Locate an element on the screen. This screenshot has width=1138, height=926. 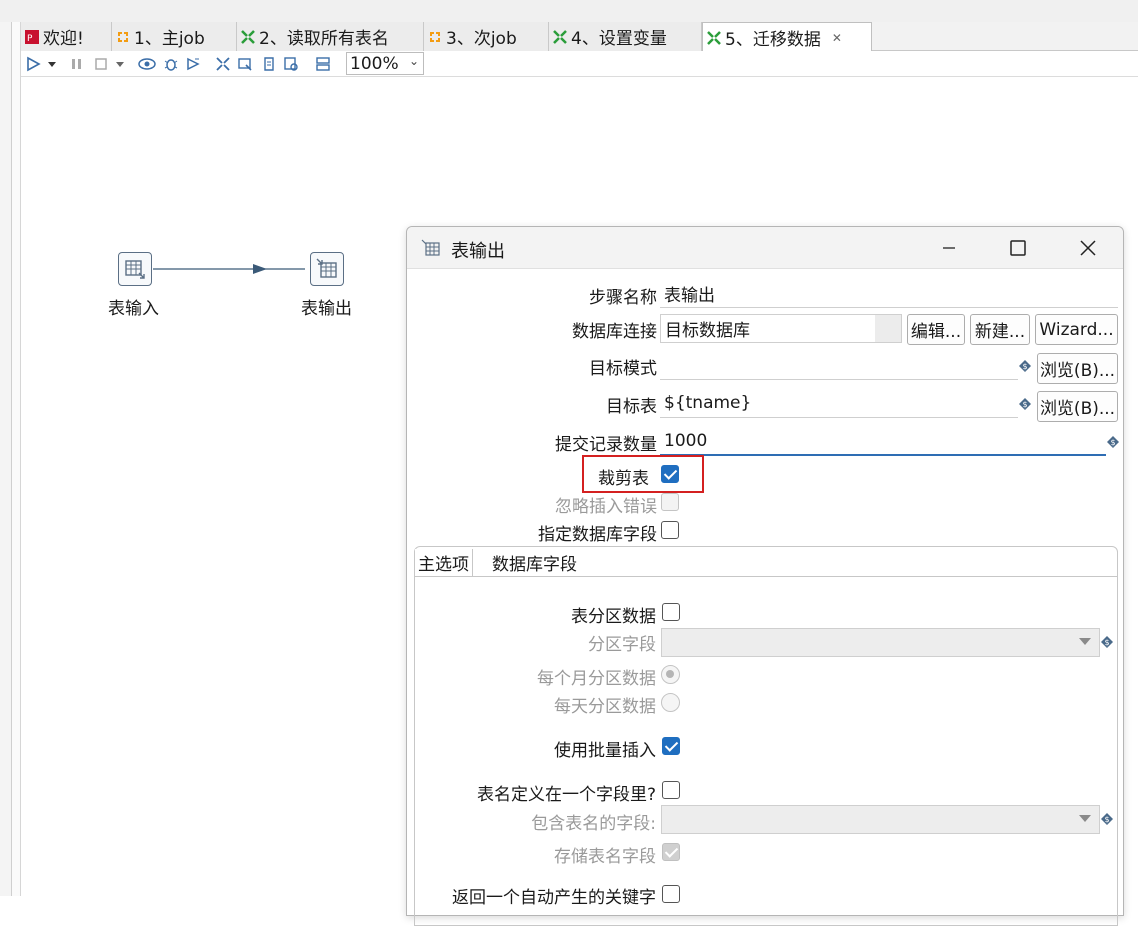
tab-sub-job: 3、次job is located at coordinates (486, 36).